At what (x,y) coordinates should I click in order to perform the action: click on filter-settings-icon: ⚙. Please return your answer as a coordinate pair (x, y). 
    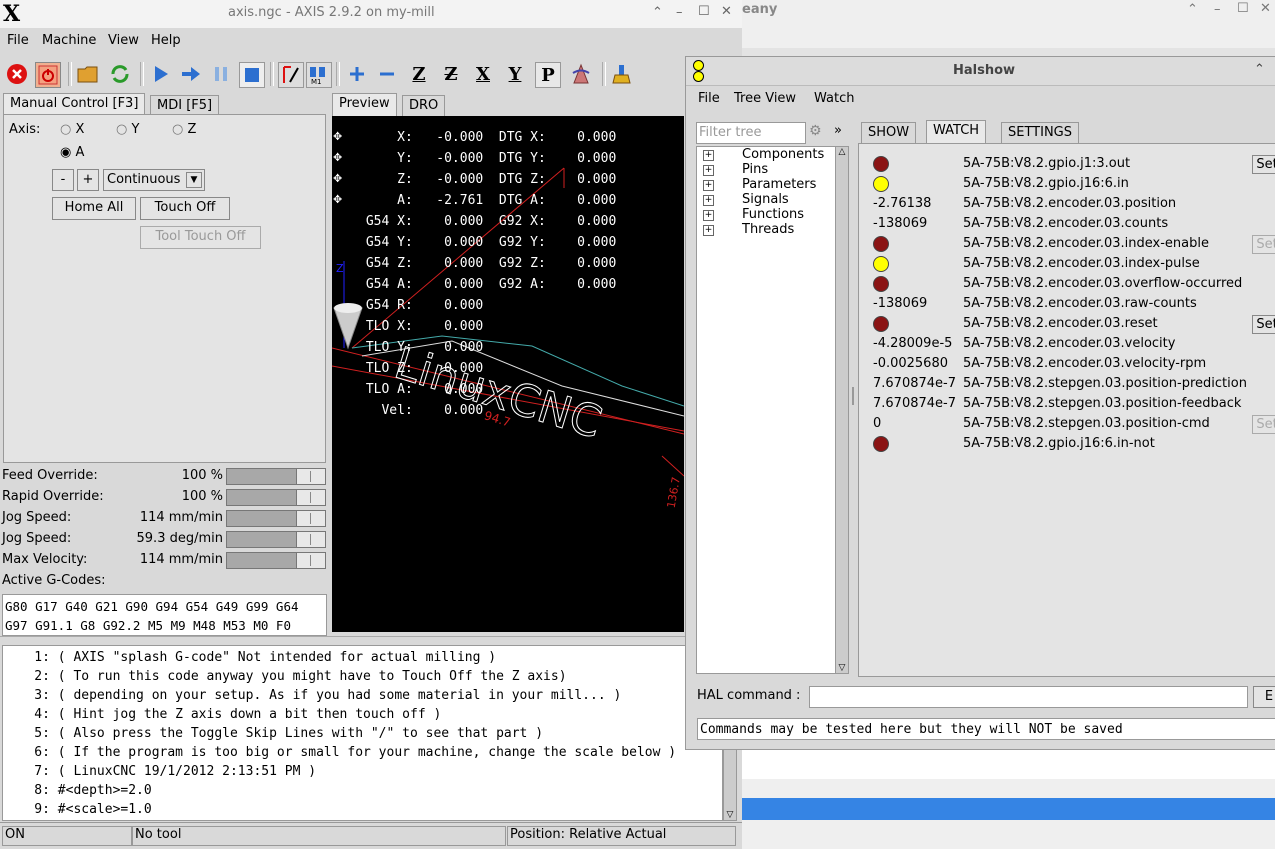
    Looking at the image, I should click on (815, 131).